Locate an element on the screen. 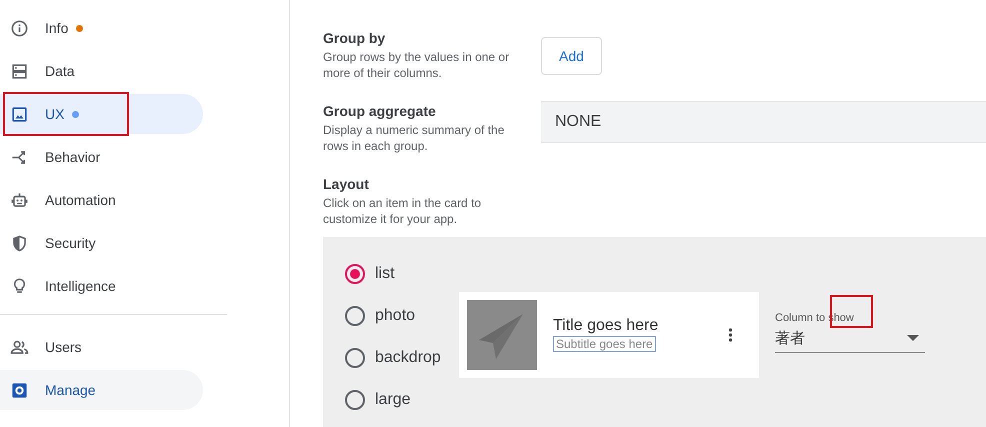 Image resolution: width=986 pixels, height=427 pixels. more-icon is located at coordinates (730, 335).